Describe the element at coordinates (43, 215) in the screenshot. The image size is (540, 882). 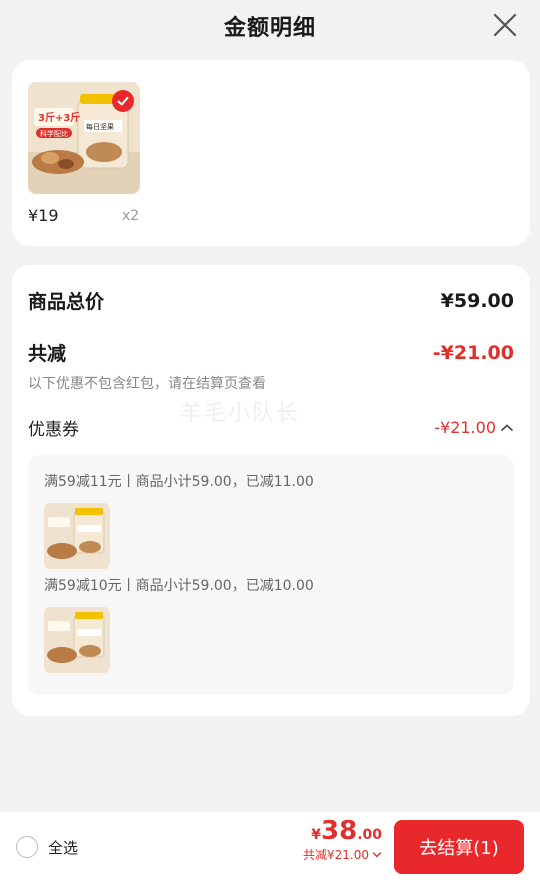
I see `product-price: ¥19` at that location.